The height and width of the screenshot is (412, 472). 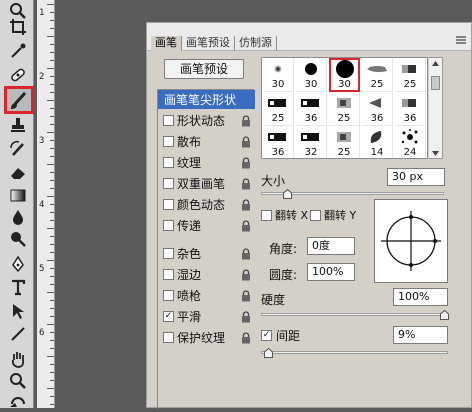 What do you see at coordinates (206, 274) in the screenshot?
I see `settings-item: 湿边` at bounding box center [206, 274].